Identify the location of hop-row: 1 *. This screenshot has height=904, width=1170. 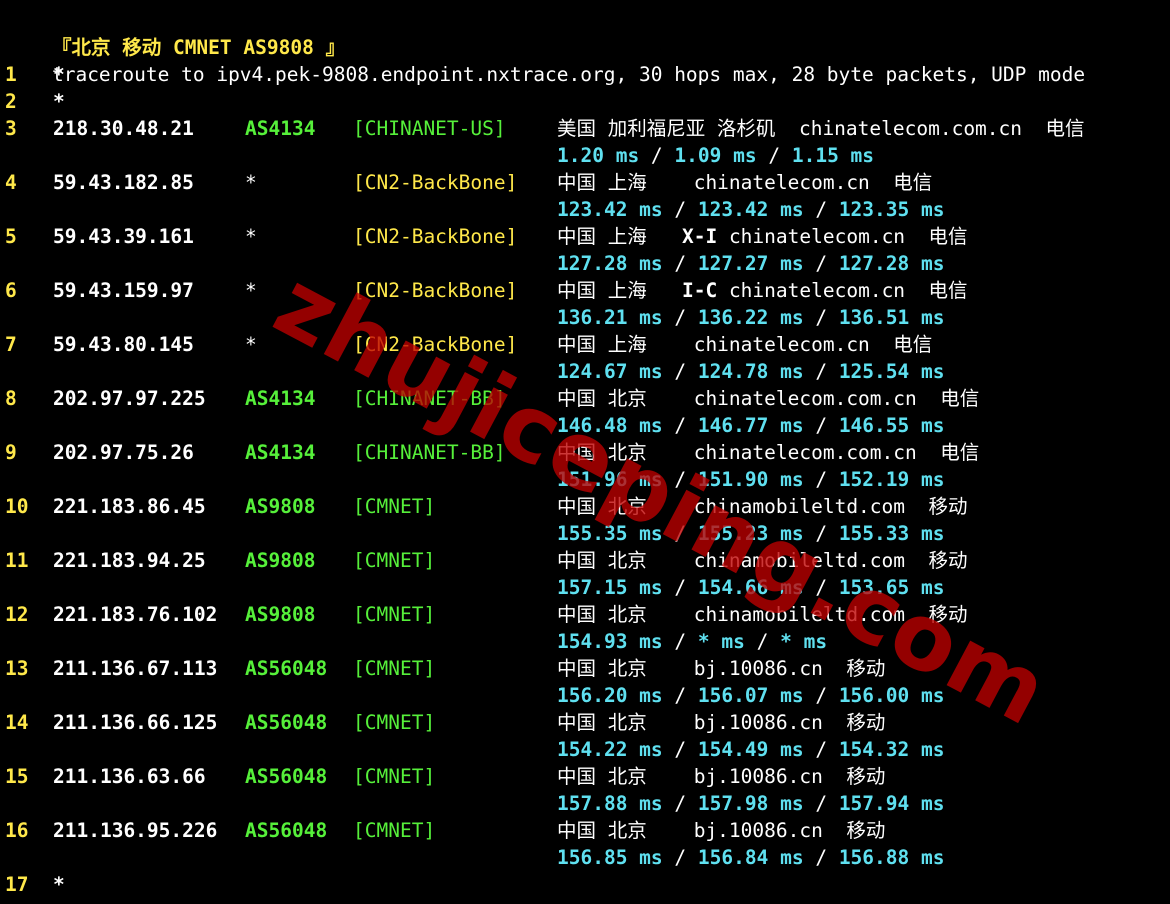
(585, 74).